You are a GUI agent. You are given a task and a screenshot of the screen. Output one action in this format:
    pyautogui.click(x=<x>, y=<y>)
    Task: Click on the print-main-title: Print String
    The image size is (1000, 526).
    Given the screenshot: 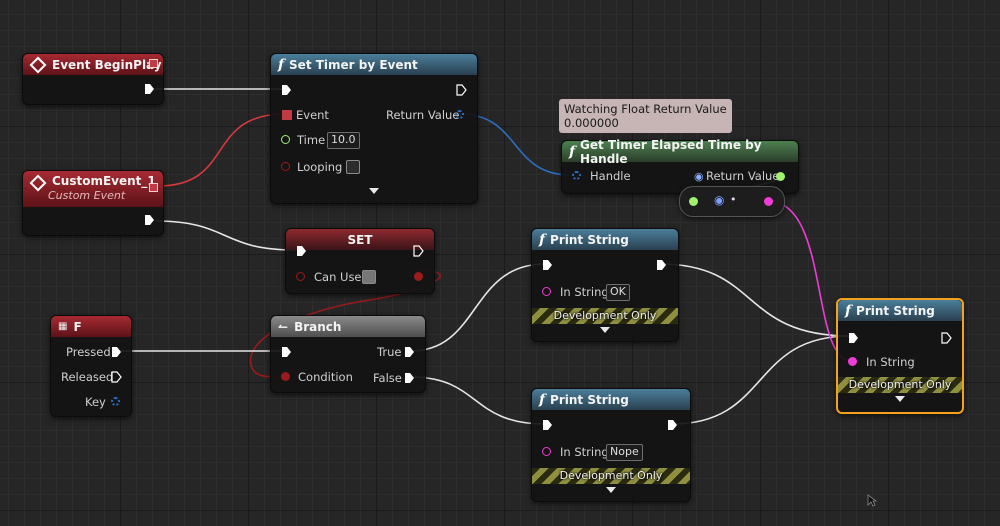 What is the action you would take?
    pyautogui.click(x=895, y=310)
    